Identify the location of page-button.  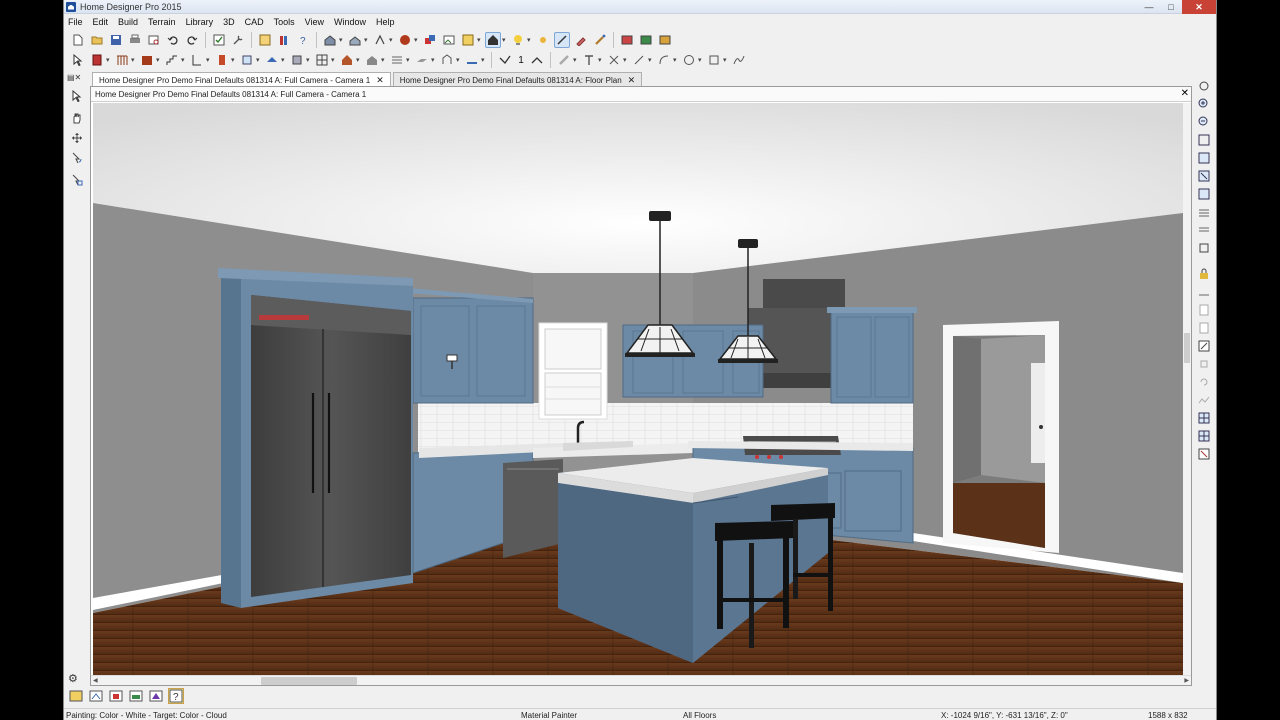
(1204, 310).